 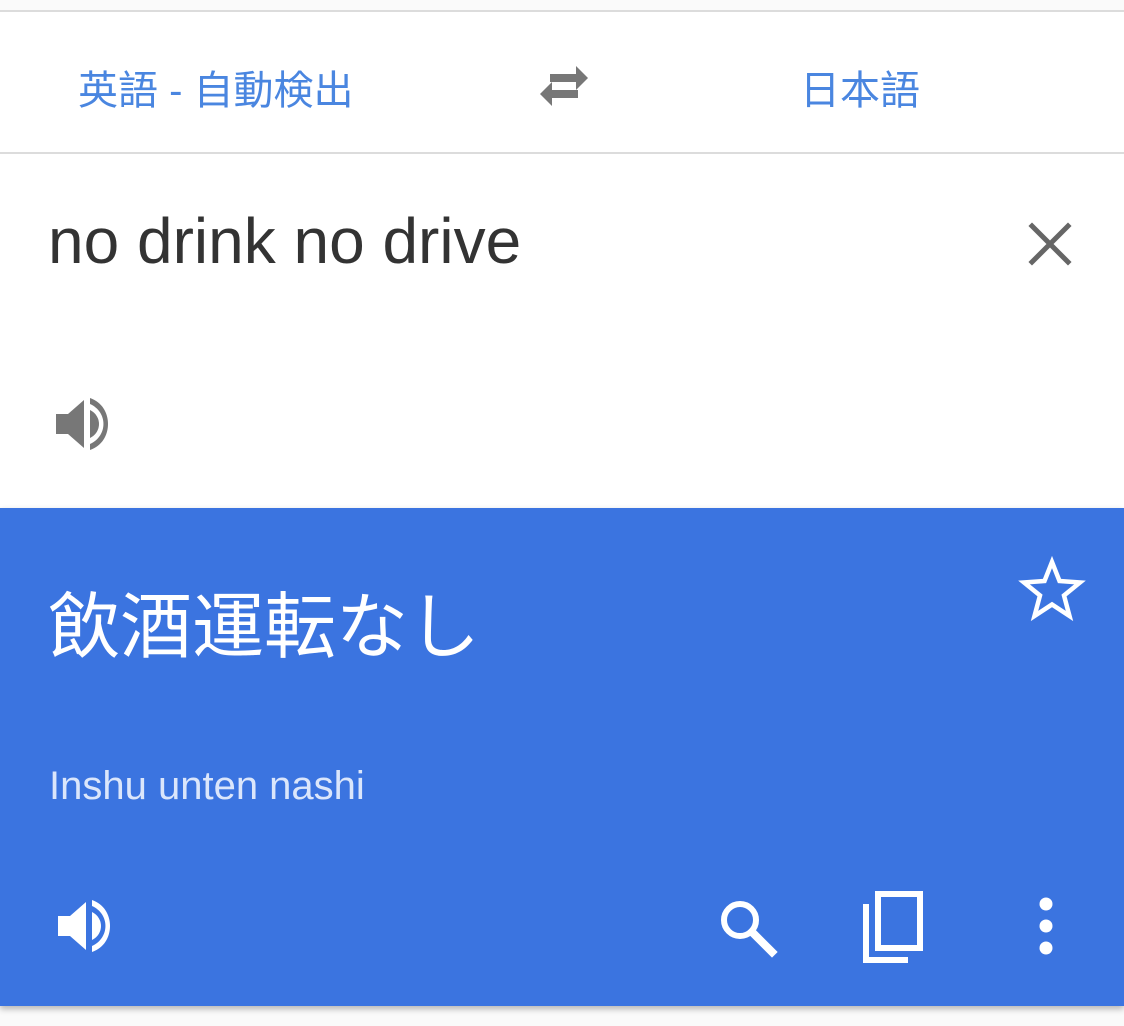 I want to click on clear-input-button, so click(x=1050, y=244).